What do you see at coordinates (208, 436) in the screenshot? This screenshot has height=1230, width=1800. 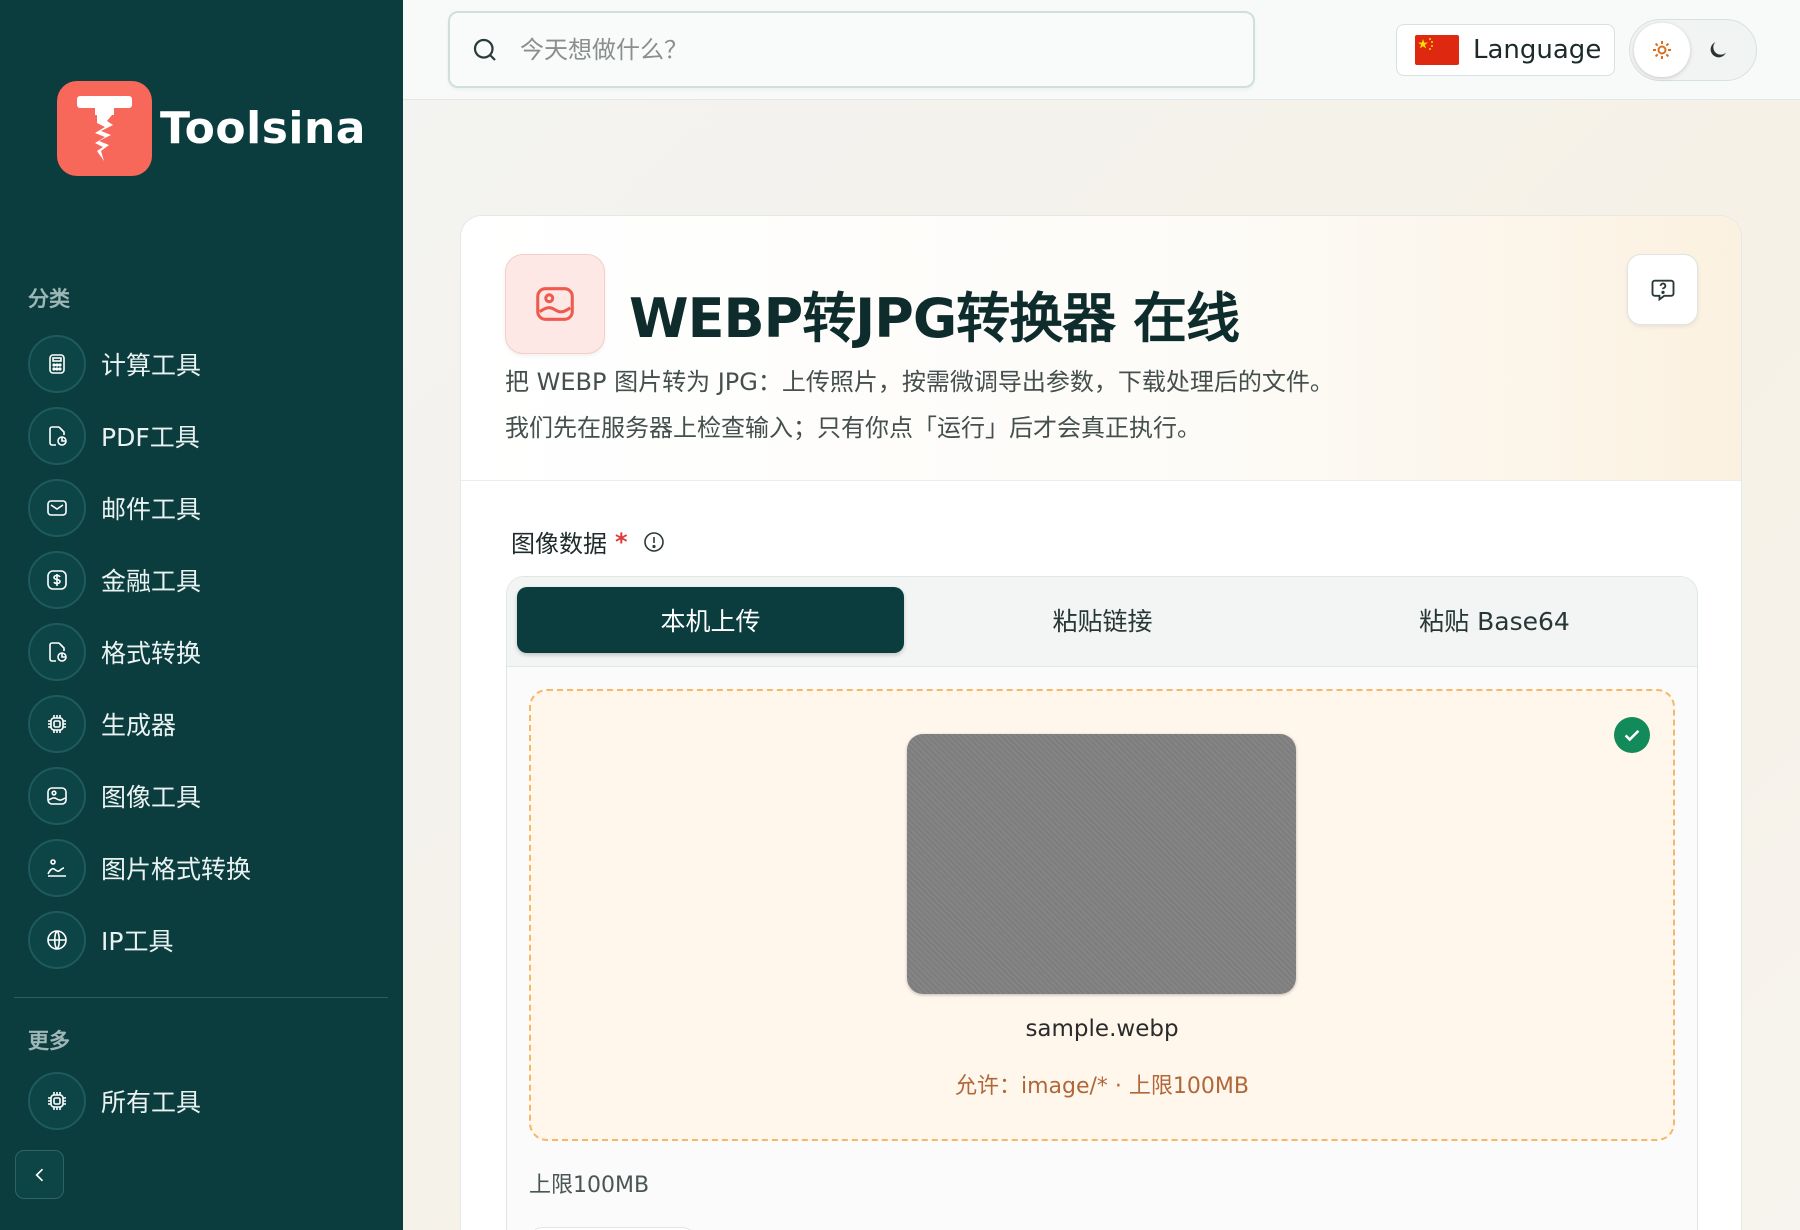 I see `sidebar-item-pdf: PDF工具` at bounding box center [208, 436].